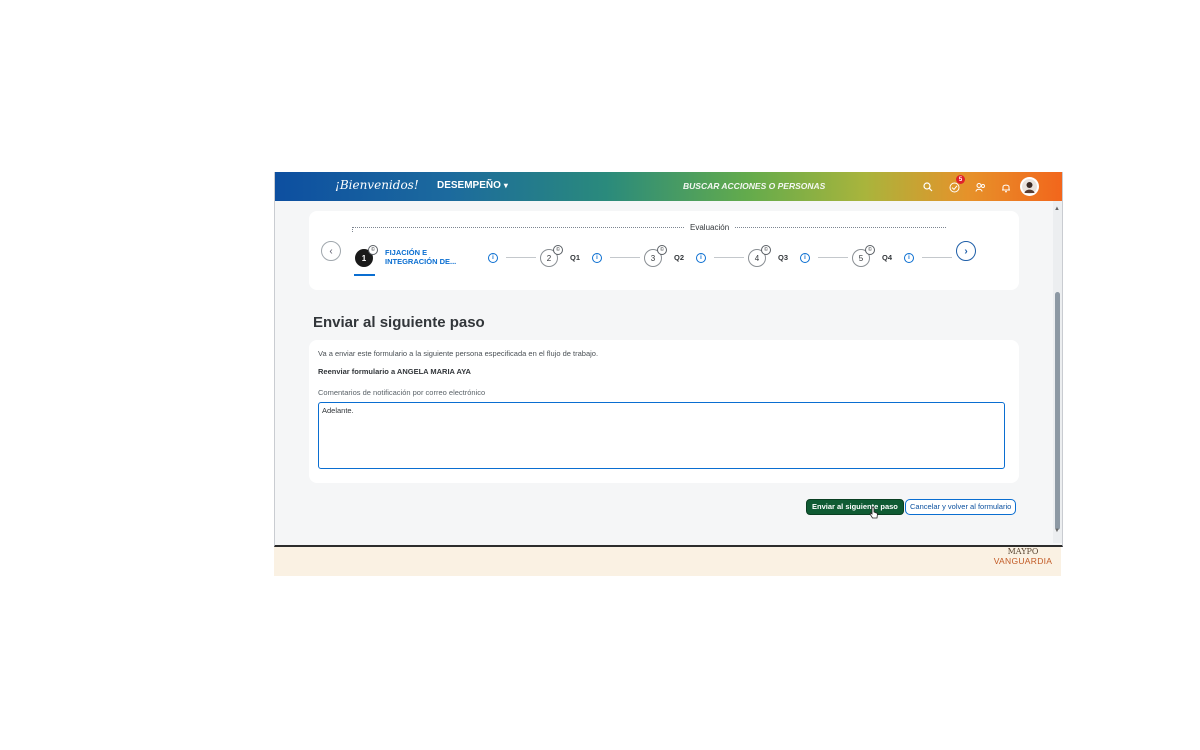 The image size is (1200, 750). Describe the element at coordinates (667, 561) in the screenshot. I see `footer-band: MAYPO VANGUARDIA` at that location.